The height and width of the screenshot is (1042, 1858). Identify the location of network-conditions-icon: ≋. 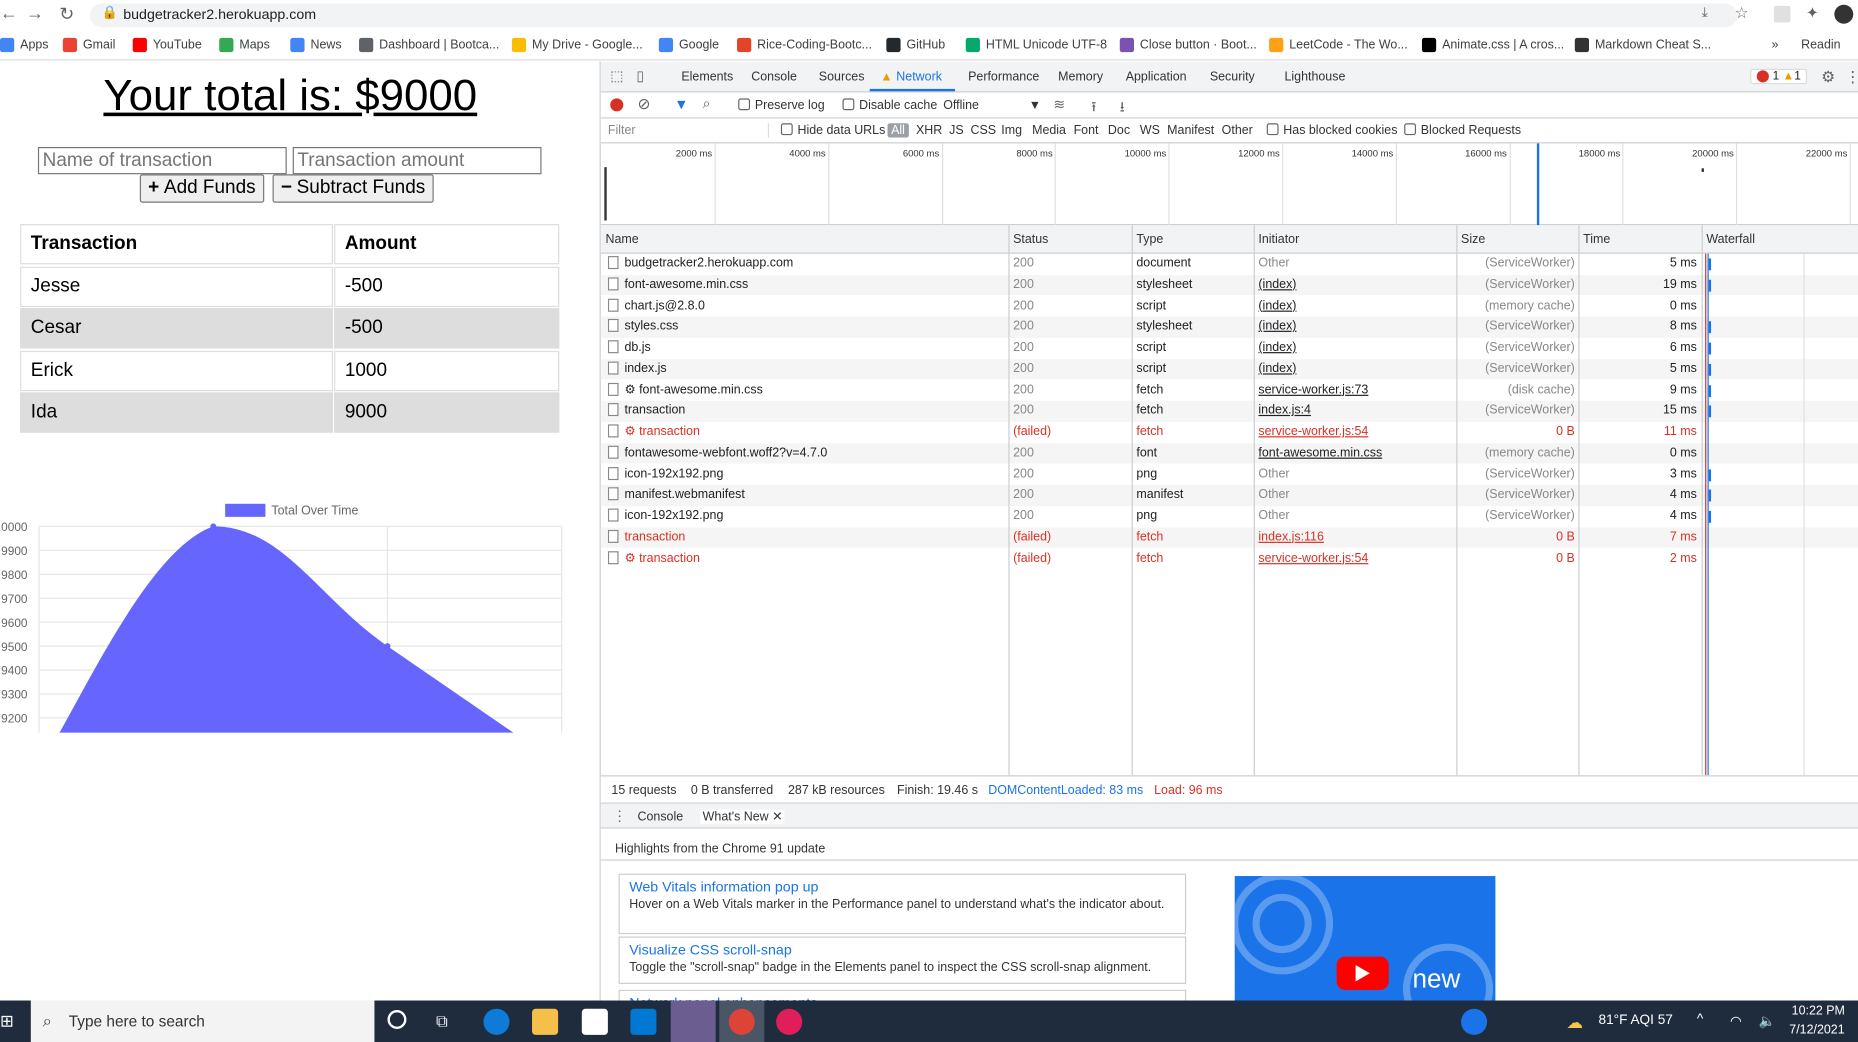
(1059, 104).